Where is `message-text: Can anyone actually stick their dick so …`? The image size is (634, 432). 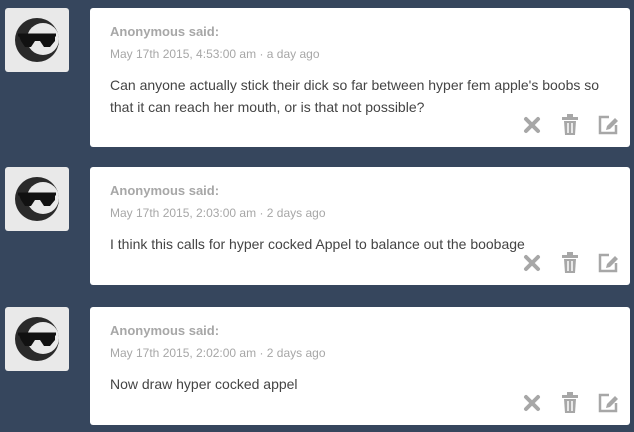
message-text: Can anyone actually stick their dick so … is located at coordinates (355, 96).